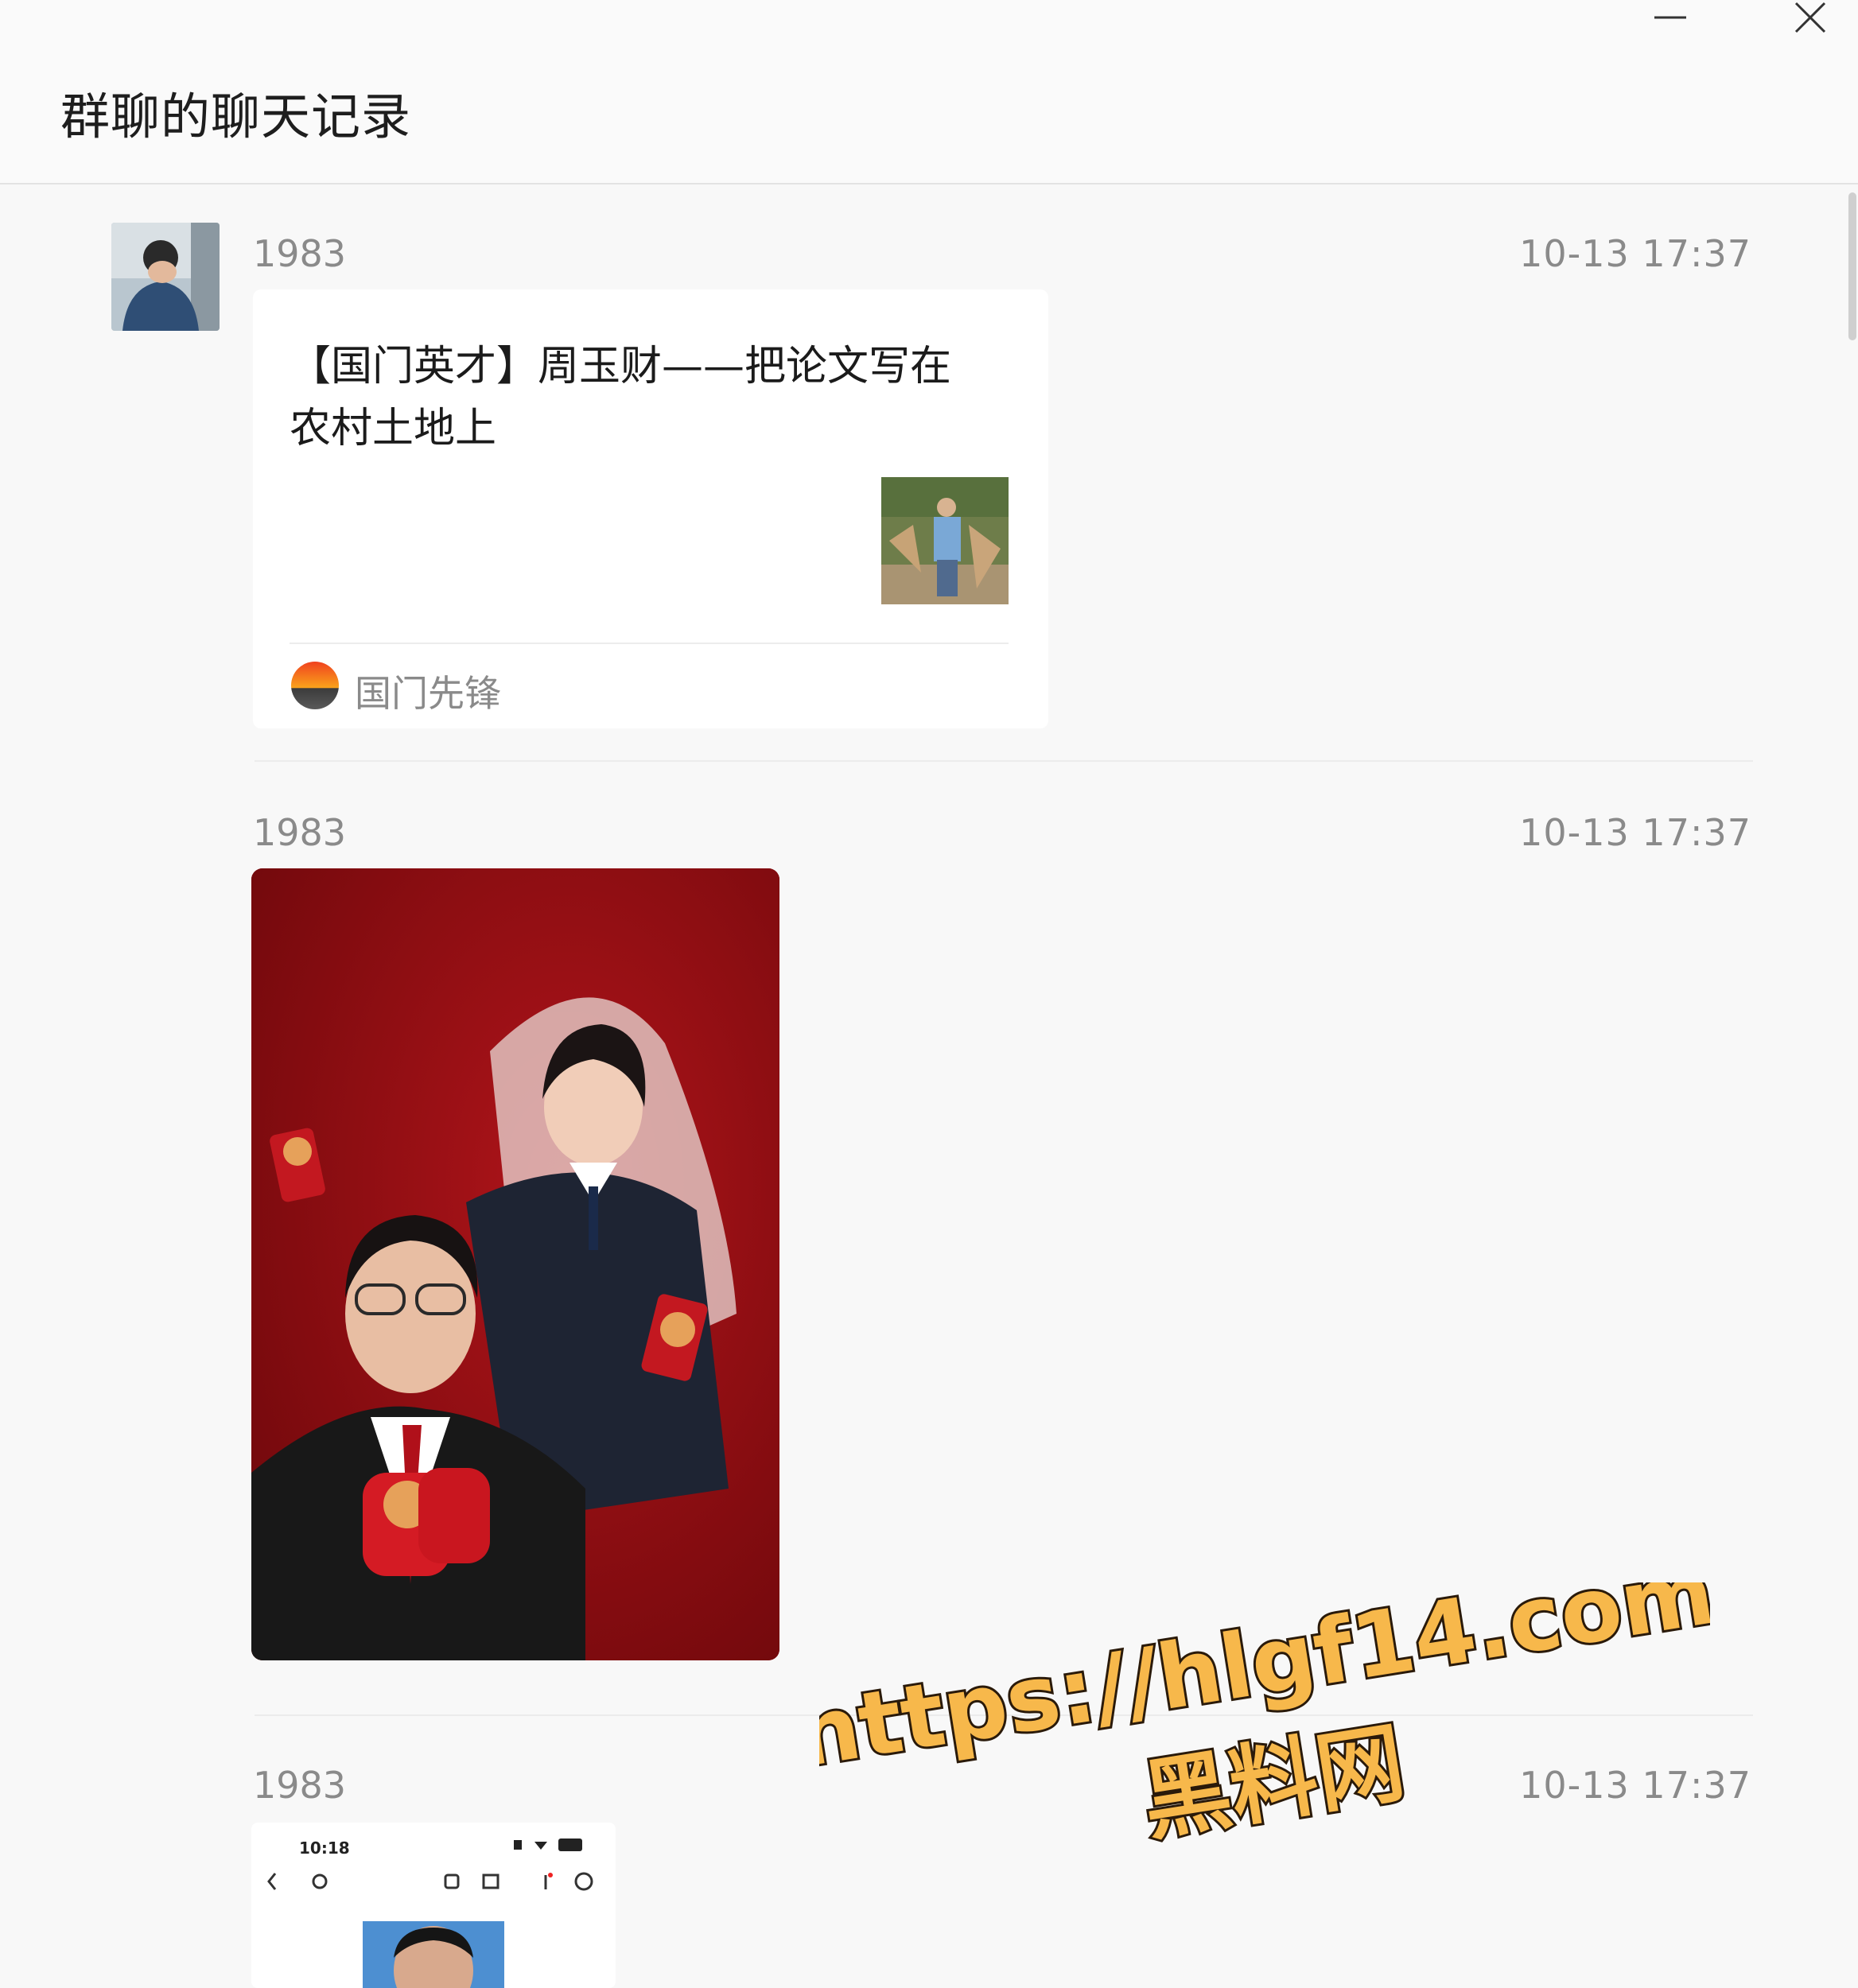 This screenshot has height=1988, width=1858. What do you see at coordinates (515, 1264) in the screenshot?
I see `wedding-photo-image` at bounding box center [515, 1264].